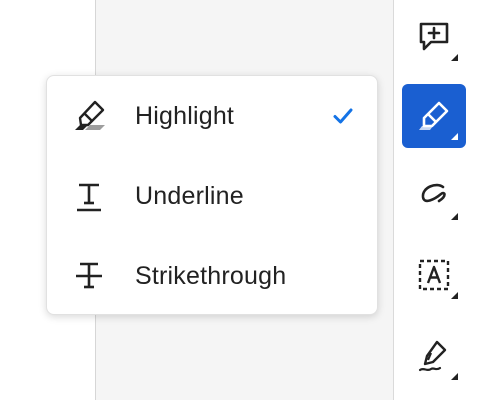 The image size is (486, 400). I want to click on sign-tool-button, so click(434, 356).